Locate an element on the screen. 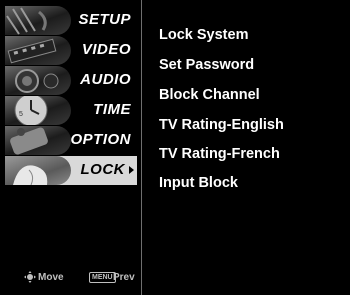 This screenshot has height=295, width=350. svg-text: 5 is located at coordinates (21, 114).